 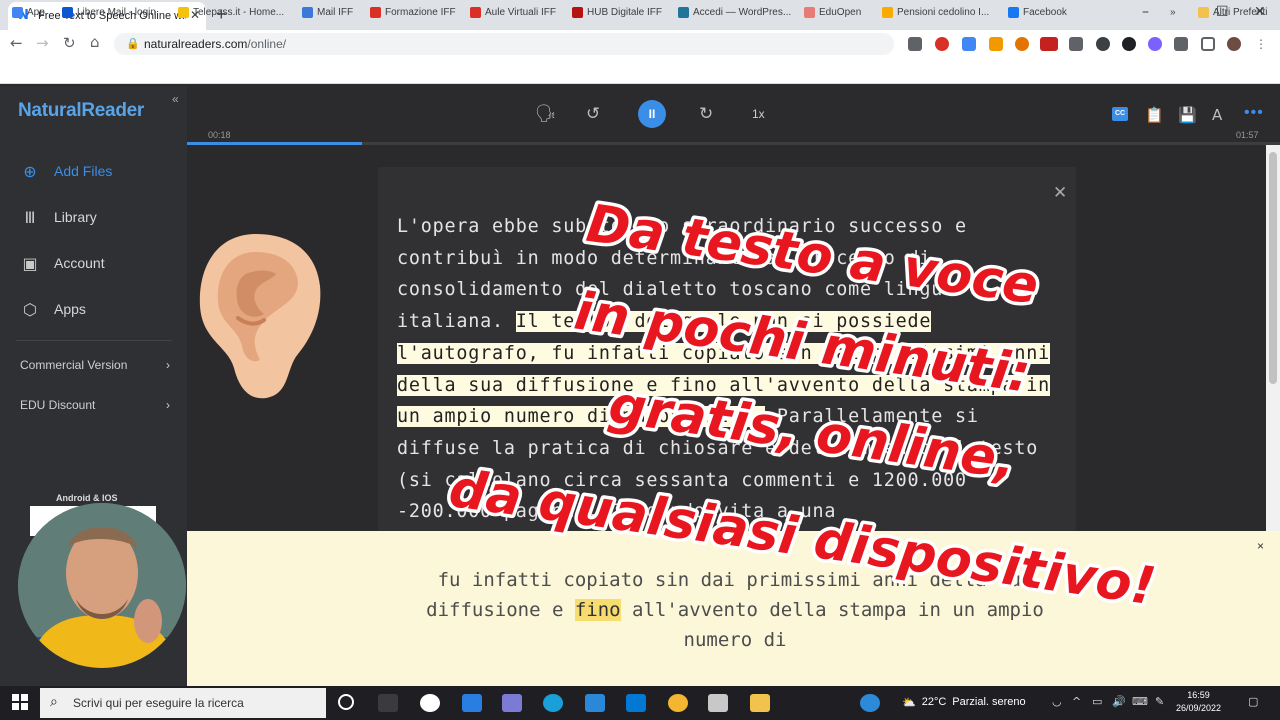 What do you see at coordinates (1037, 12) in the screenshot?
I see `bookmark-item: Facebook` at bounding box center [1037, 12].